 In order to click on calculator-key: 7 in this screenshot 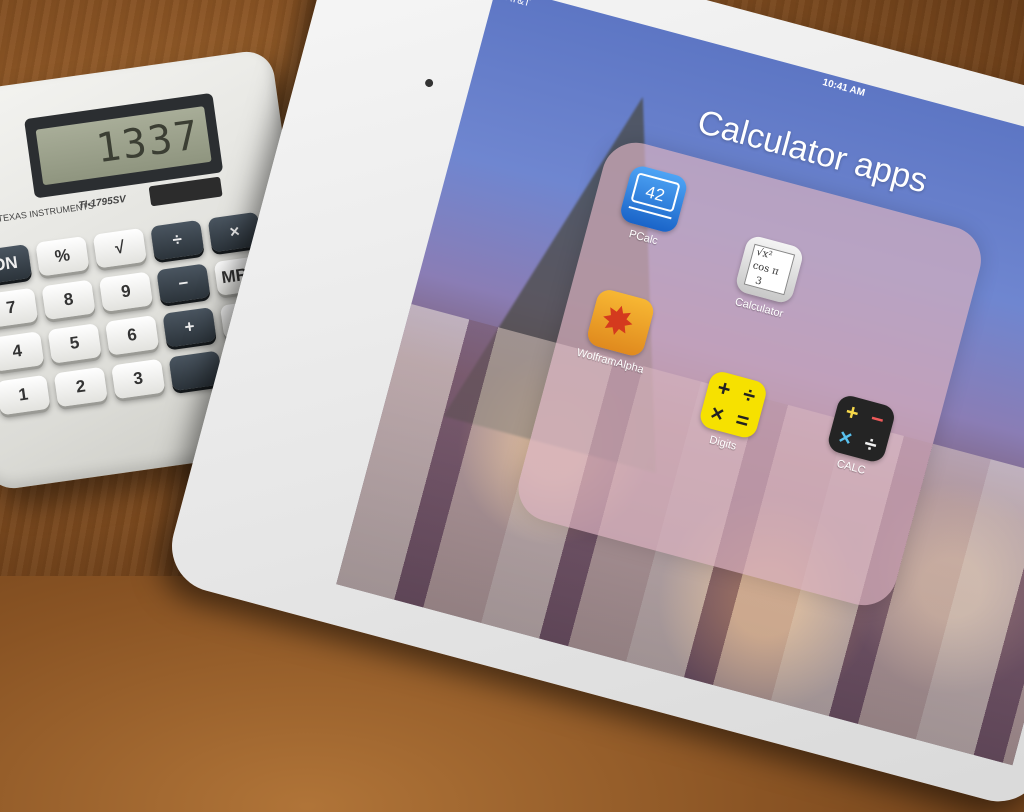, I will do `click(19, 308)`.